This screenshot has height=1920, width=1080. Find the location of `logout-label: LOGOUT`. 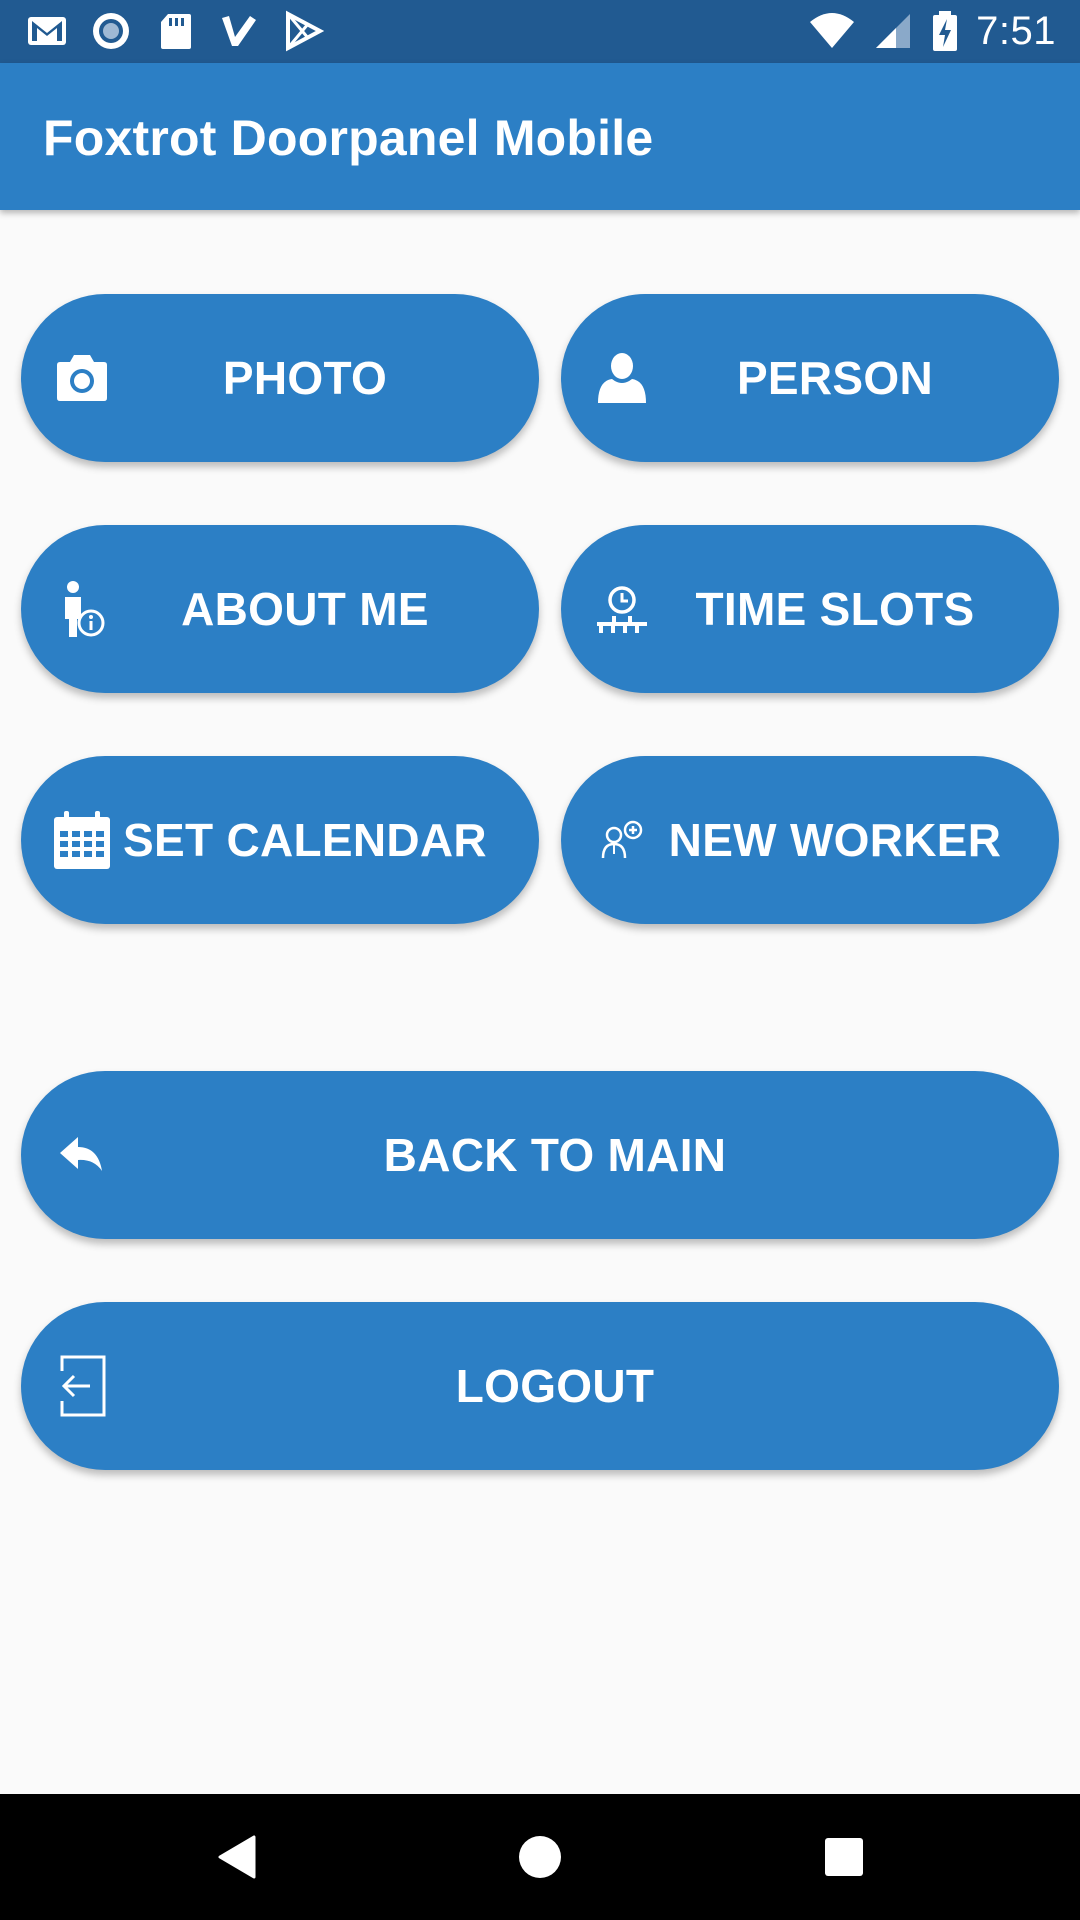

logout-label: LOGOUT is located at coordinates (555, 1386).